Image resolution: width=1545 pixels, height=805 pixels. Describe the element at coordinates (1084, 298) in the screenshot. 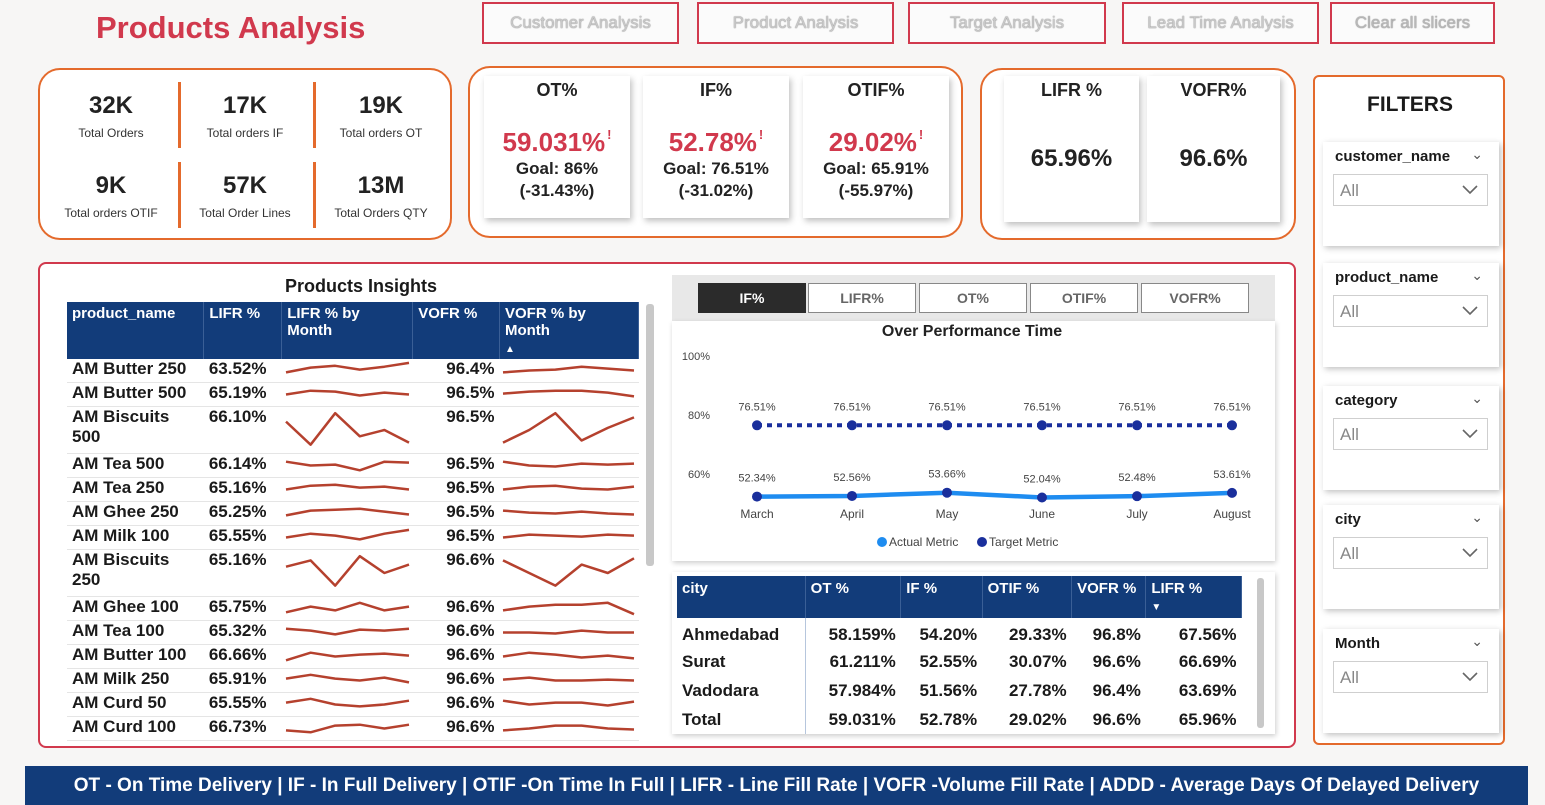

I see `tab-otif: OTIF%` at that location.